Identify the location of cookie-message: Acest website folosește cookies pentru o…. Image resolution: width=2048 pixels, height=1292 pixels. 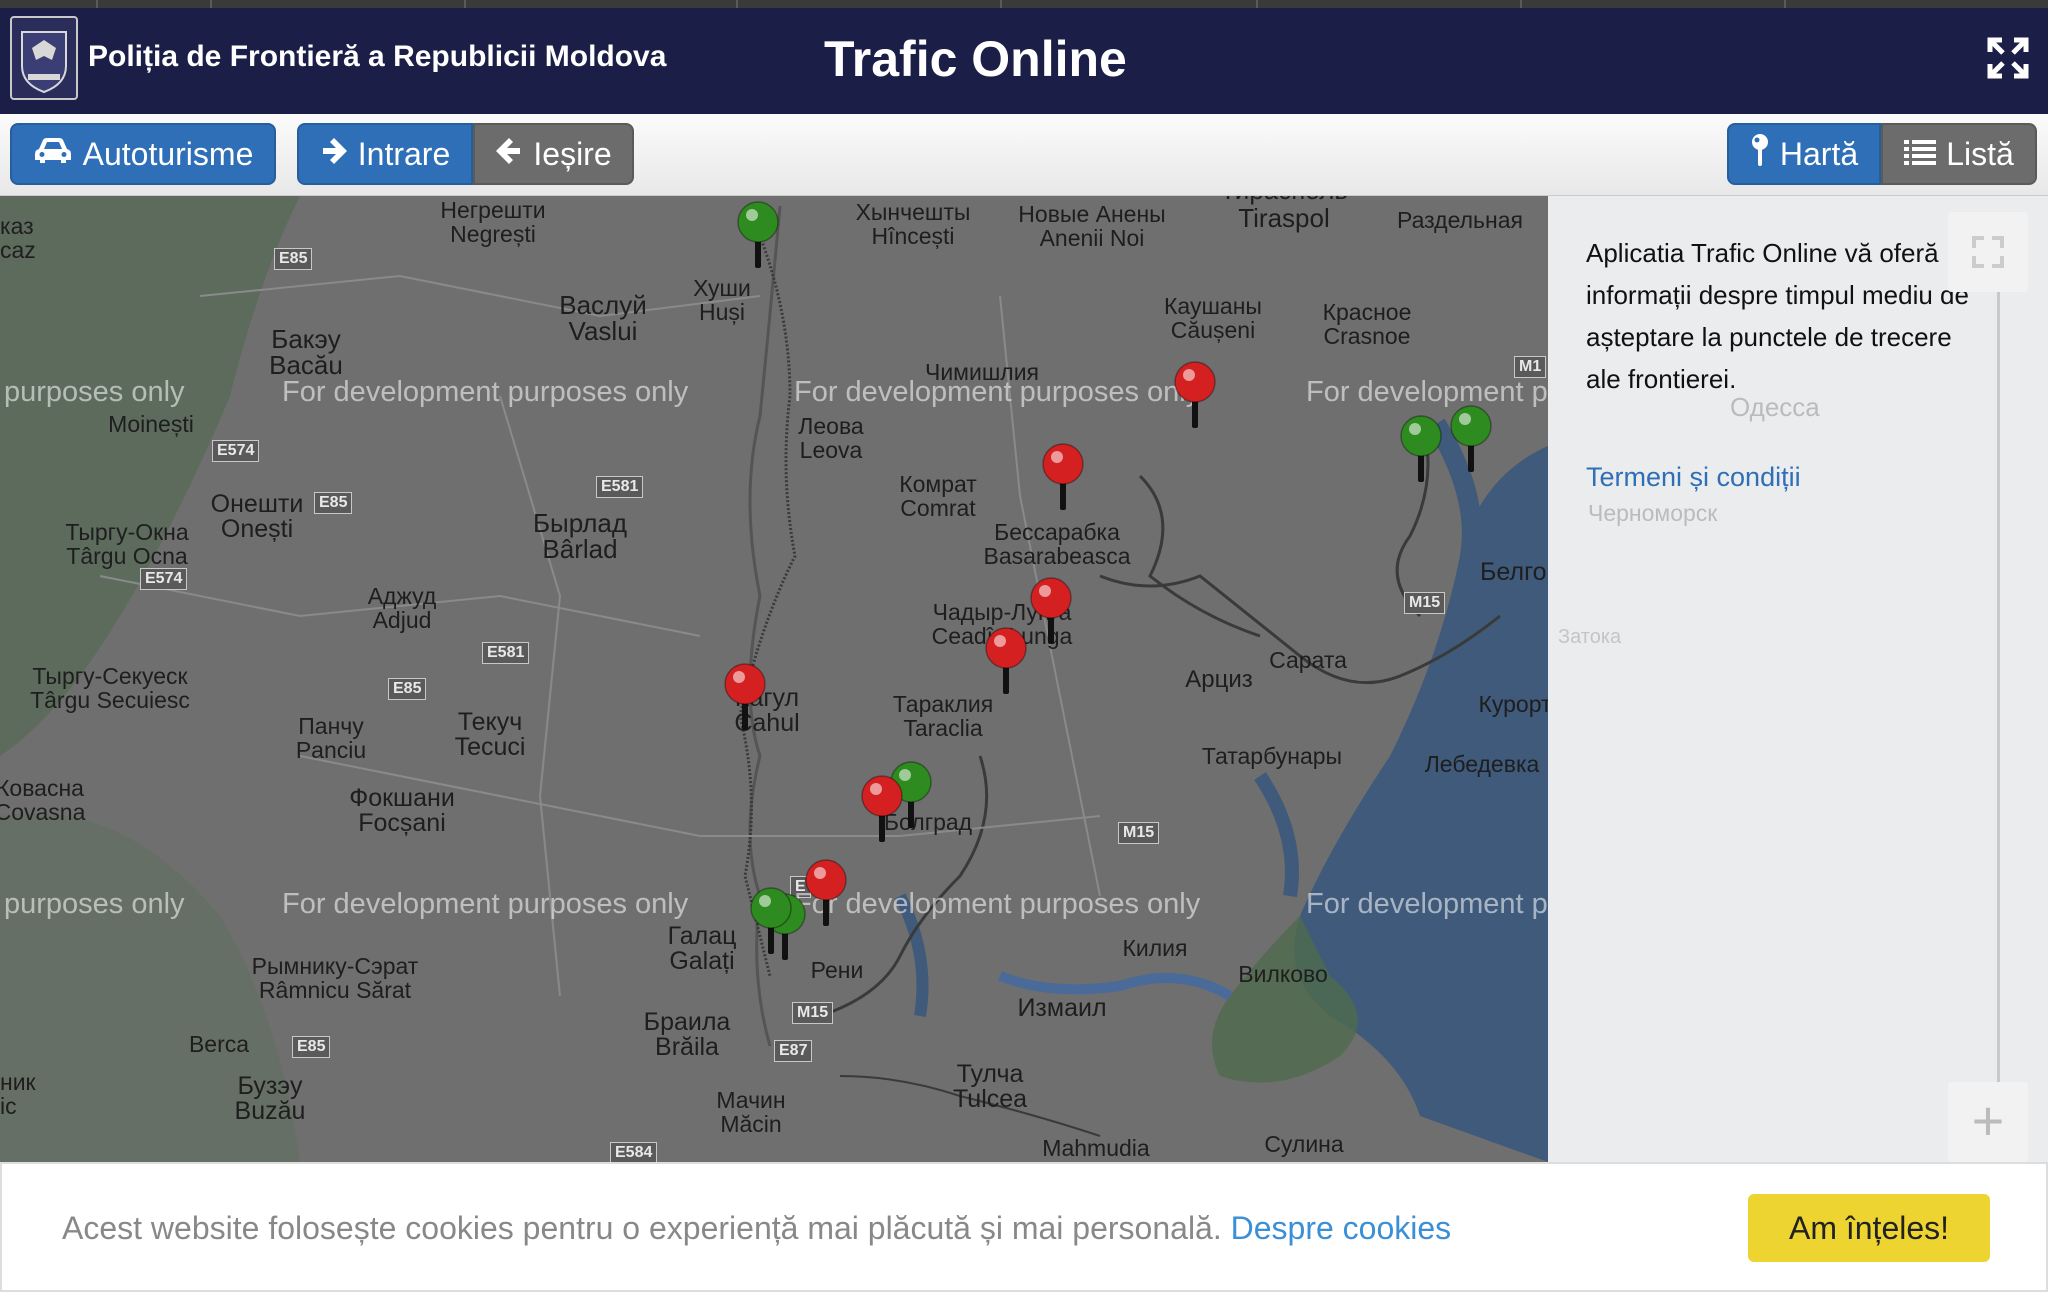
(756, 1228).